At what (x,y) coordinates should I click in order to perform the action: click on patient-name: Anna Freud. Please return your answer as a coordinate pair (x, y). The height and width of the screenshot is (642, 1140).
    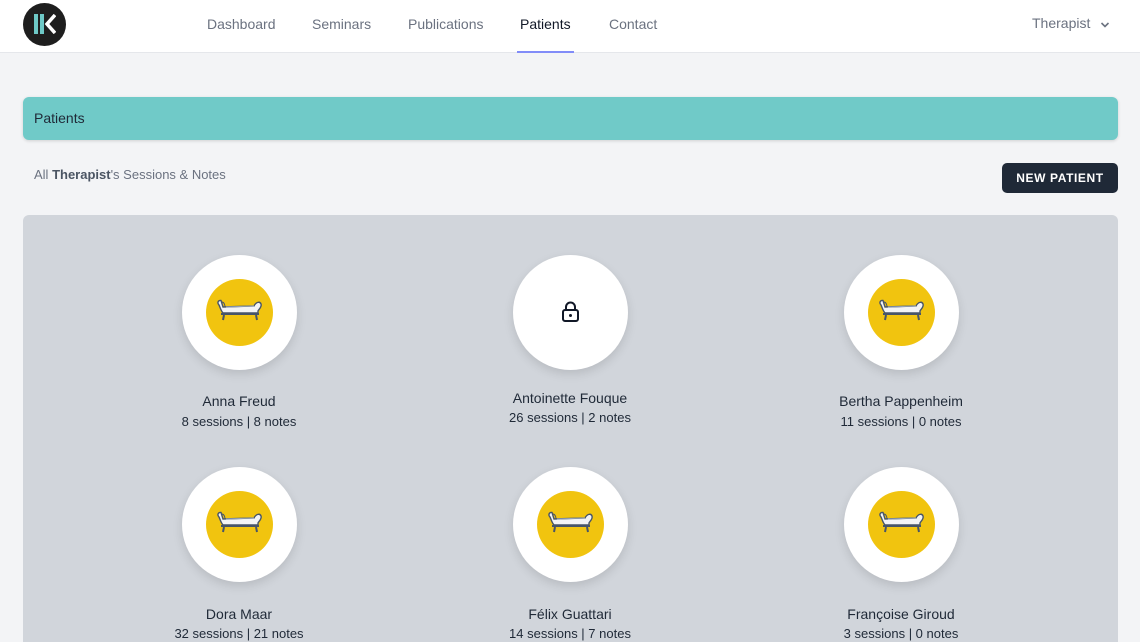
    Looking at the image, I should click on (239, 401).